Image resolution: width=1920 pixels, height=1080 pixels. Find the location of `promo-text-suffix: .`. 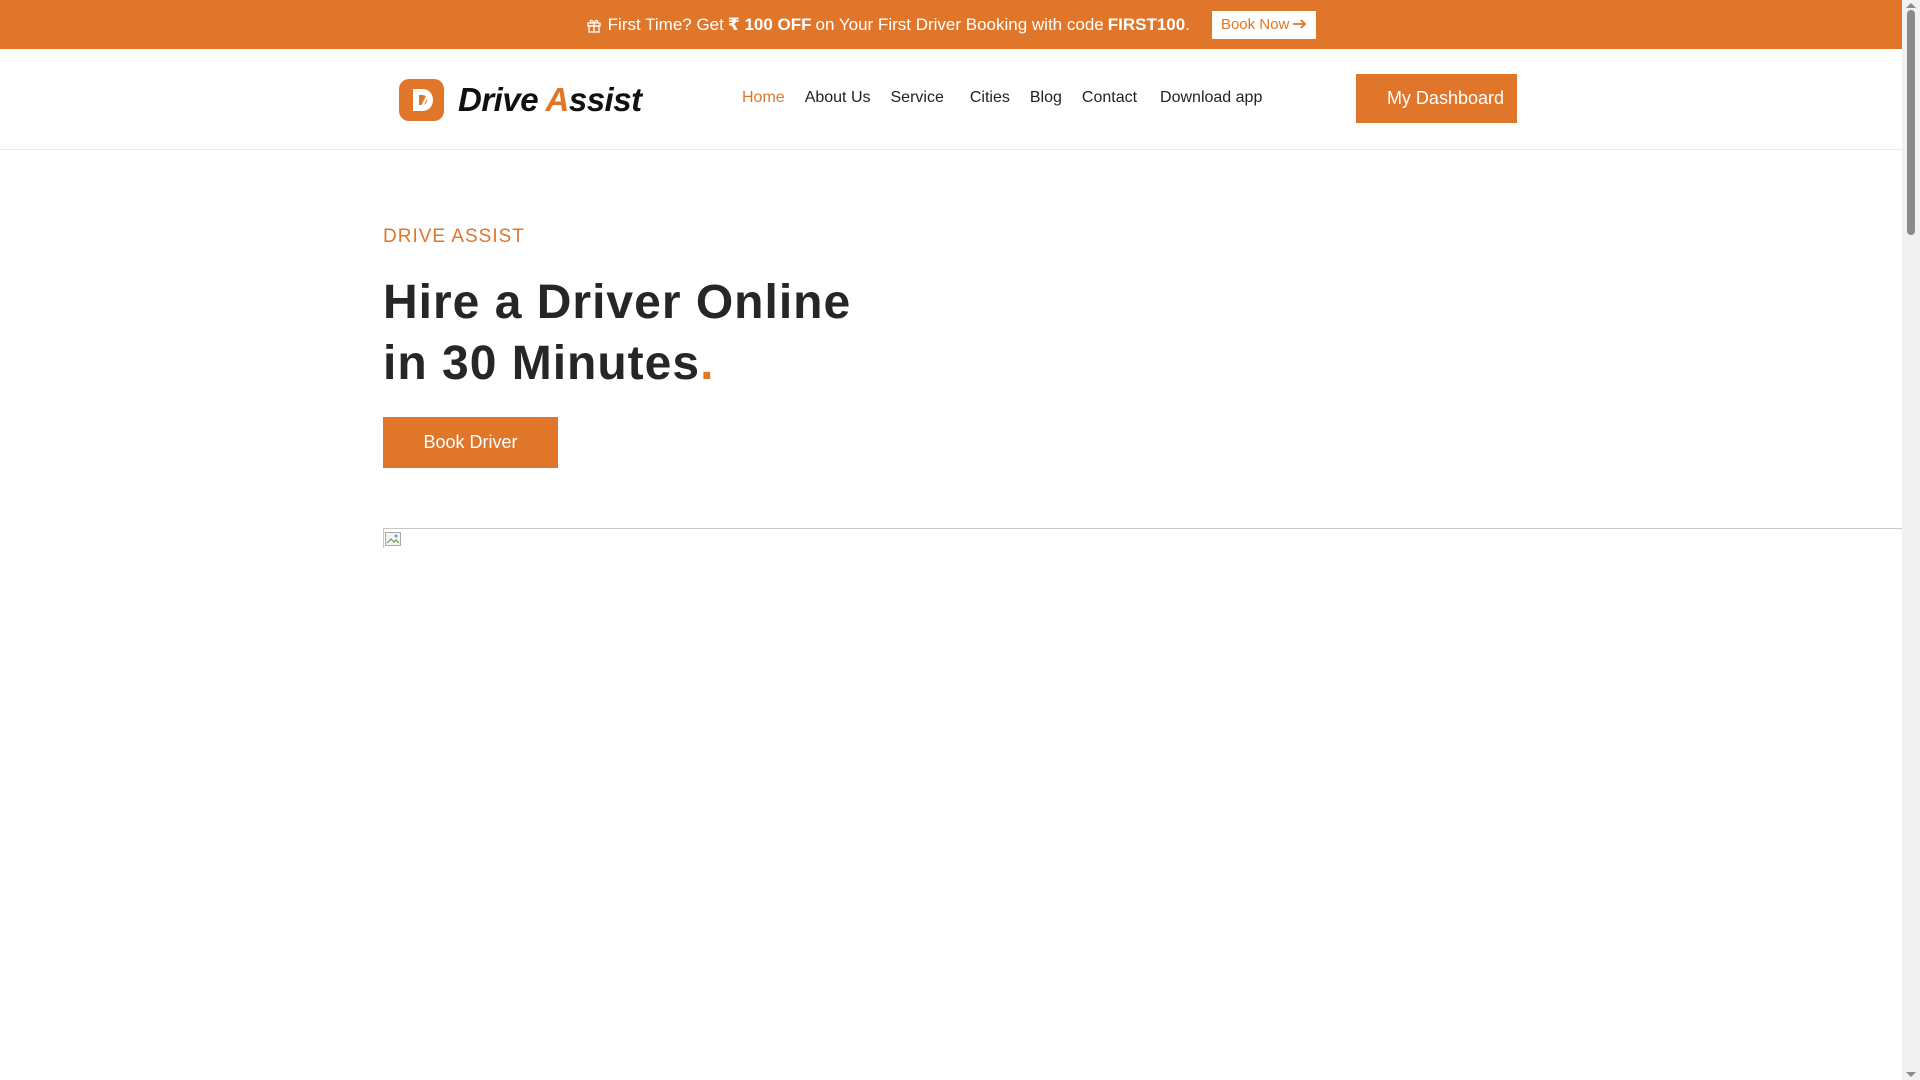

promo-text-suffix: . is located at coordinates (1187, 24).